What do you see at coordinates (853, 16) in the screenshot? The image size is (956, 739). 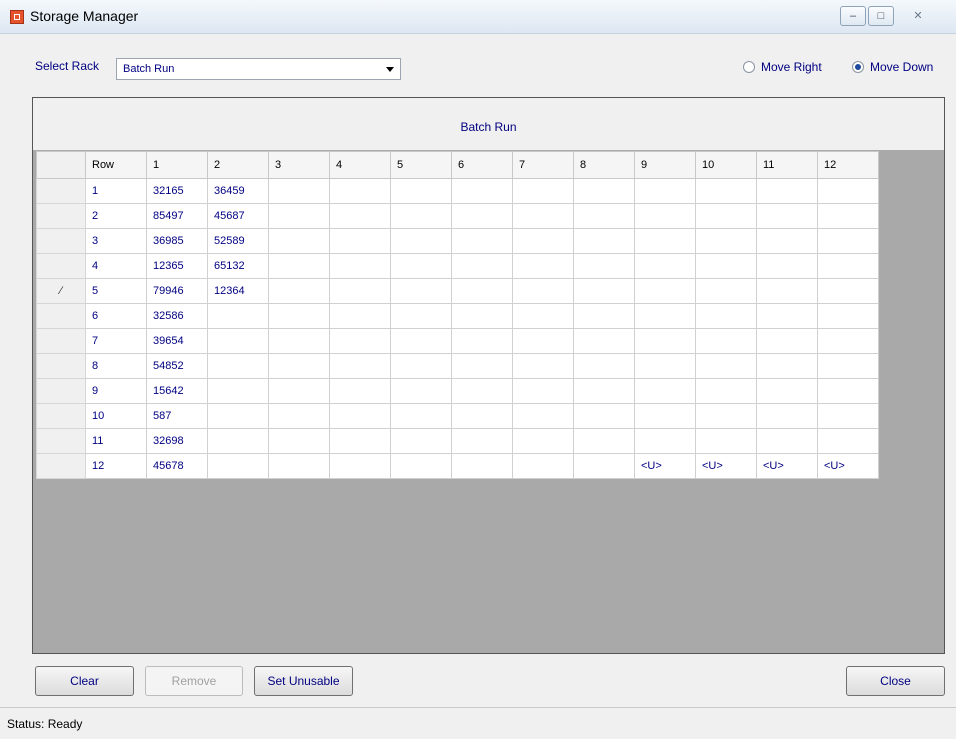 I see `minimize-button: –` at bounding box center [853, 16].